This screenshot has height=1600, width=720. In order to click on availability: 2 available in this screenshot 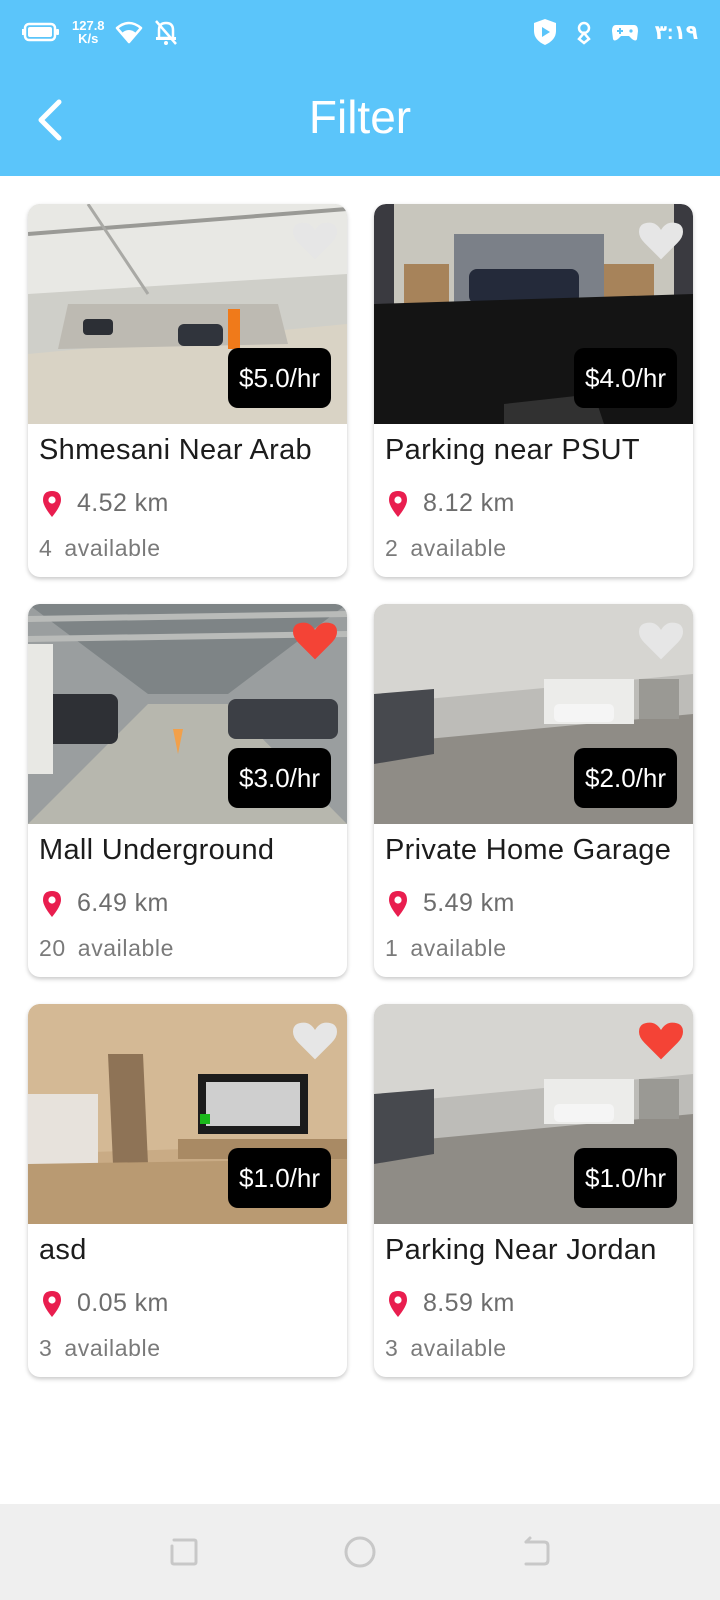, I will do `click(452, 548)`.